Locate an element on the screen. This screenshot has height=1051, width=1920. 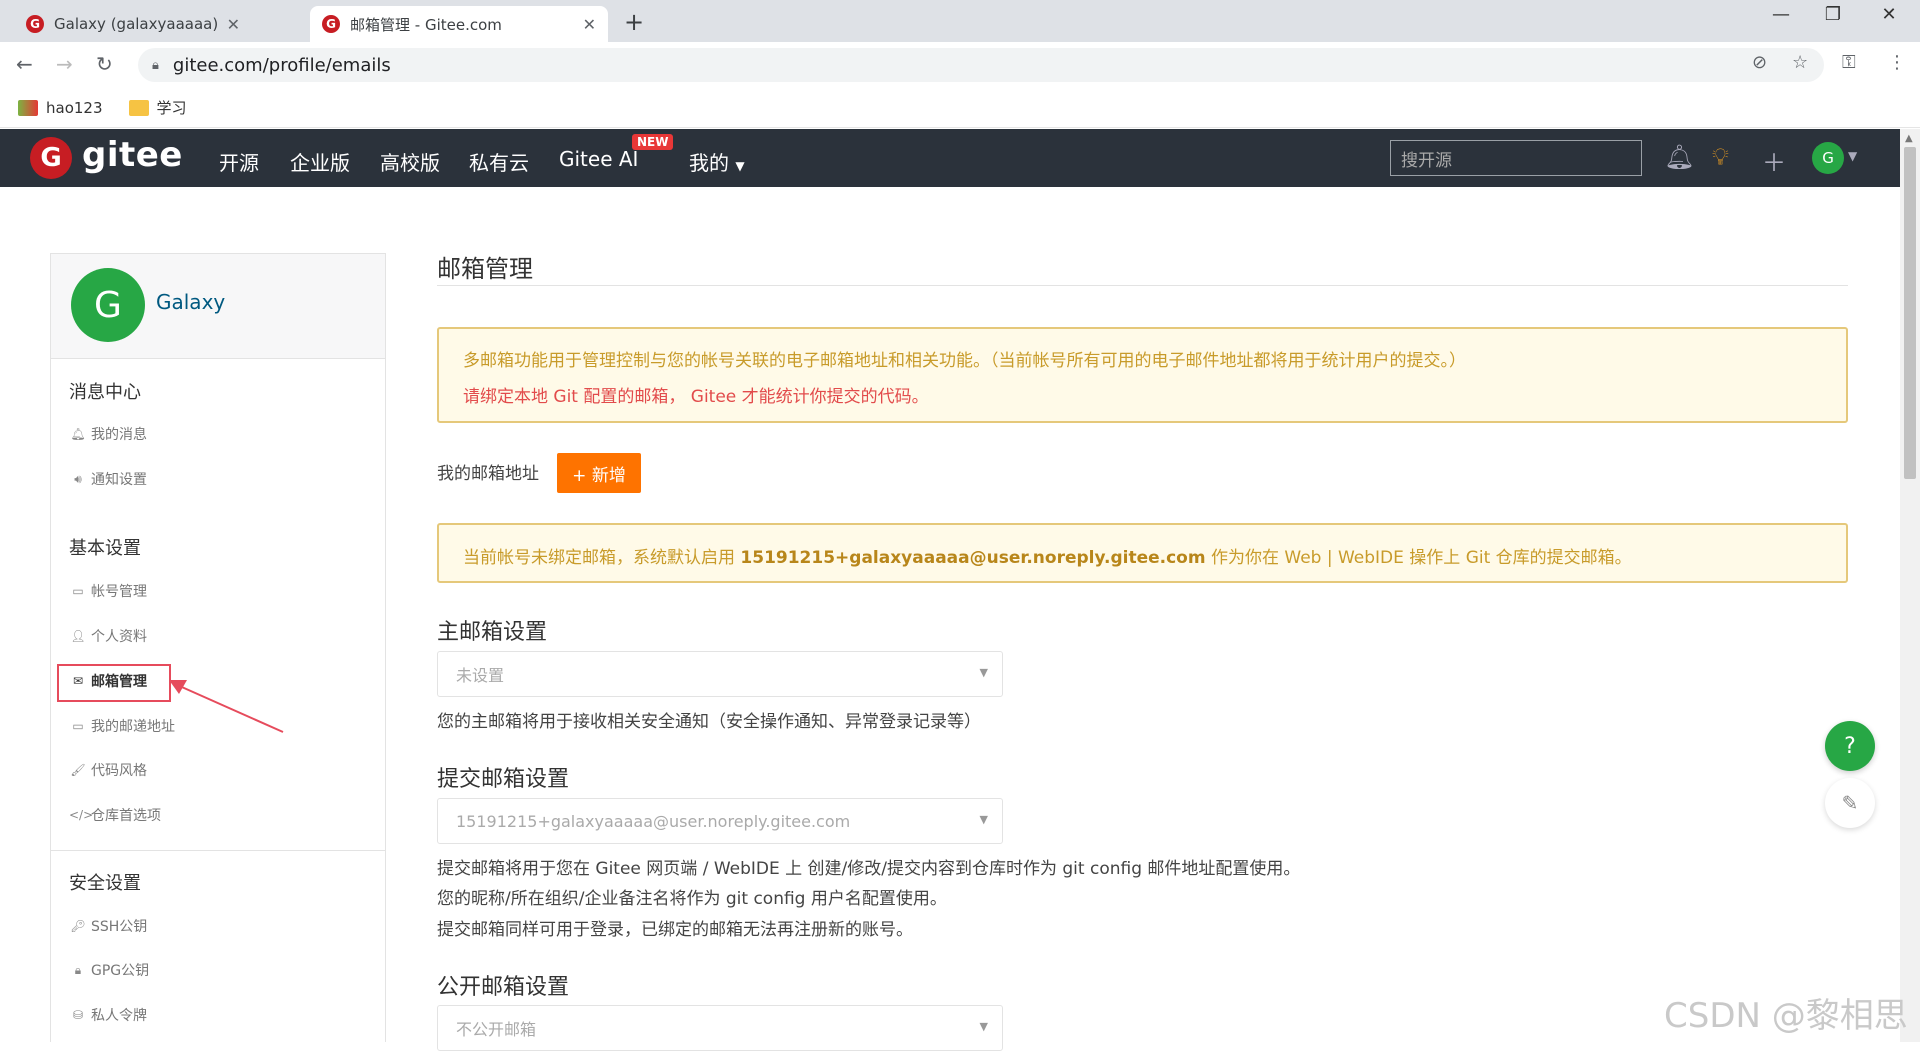
address-card-icon: ▭ is located at coordinates (78, 726).